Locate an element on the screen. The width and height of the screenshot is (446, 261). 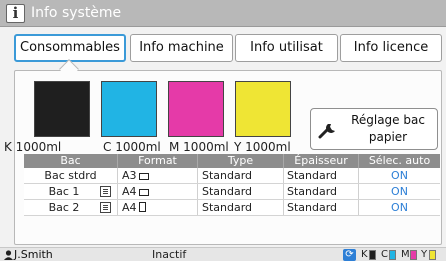
ink-level-label-y: Y is located at coordinates (424, 254).